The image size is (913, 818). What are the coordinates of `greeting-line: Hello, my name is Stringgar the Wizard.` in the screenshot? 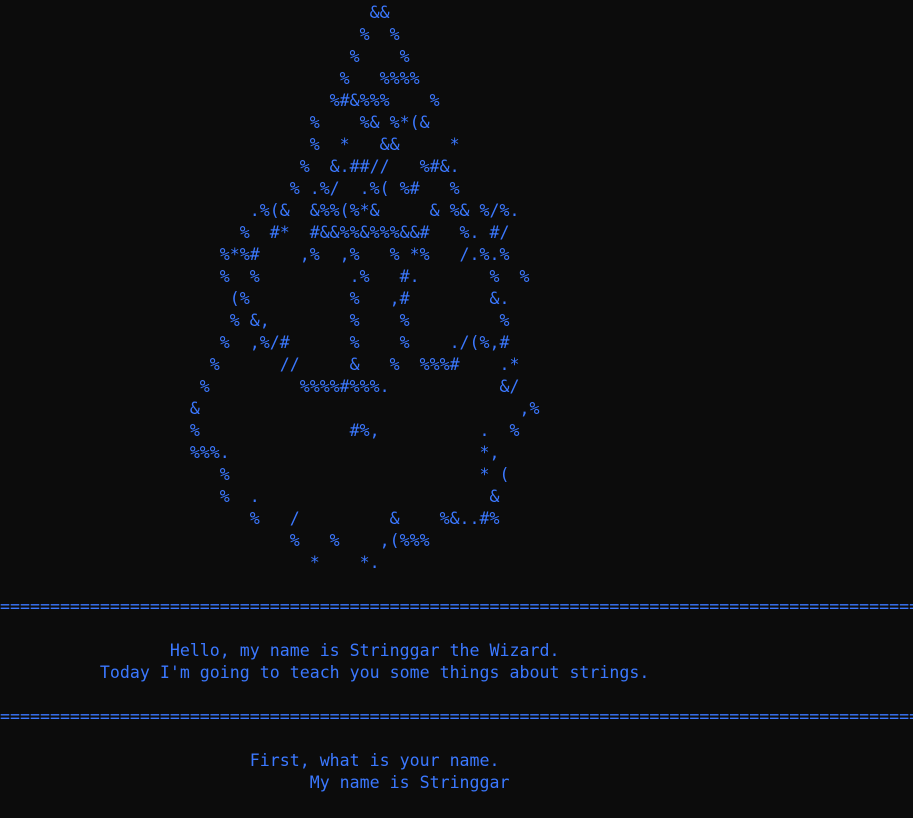 It's located at (280, 650).